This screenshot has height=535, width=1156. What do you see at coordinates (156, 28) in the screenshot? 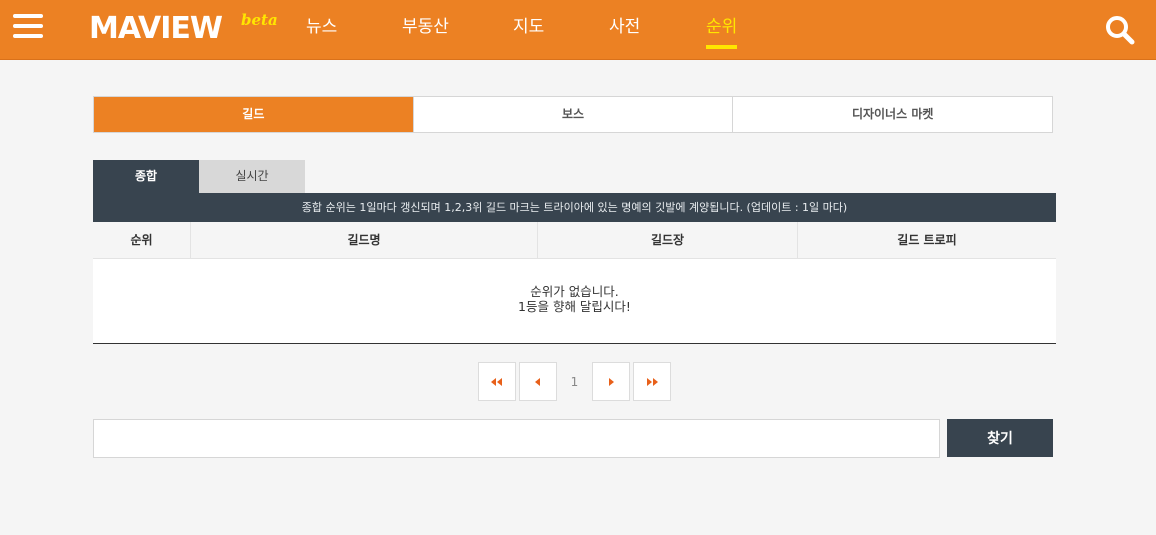
I see `logo-text: MAVIEW` at bounding box center [156, 28].